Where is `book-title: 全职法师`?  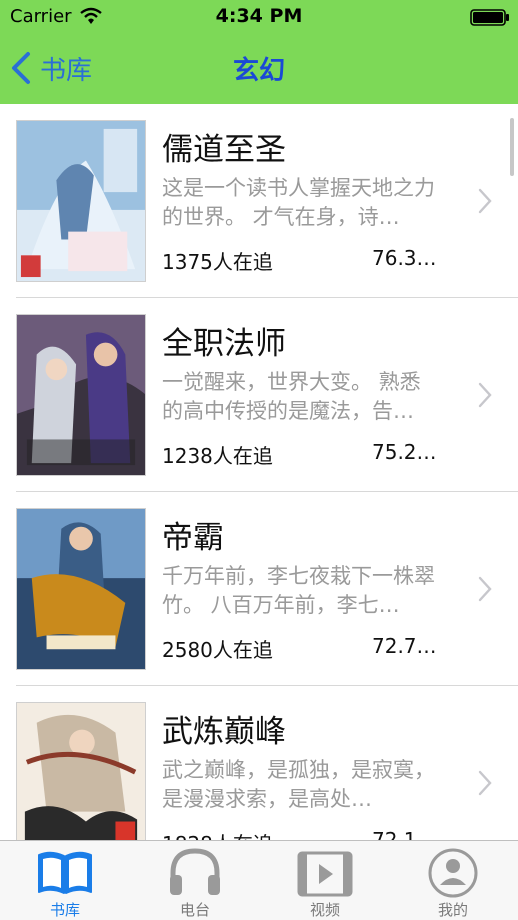
book-title: 全职法师 is located at coordinates (224, 344).